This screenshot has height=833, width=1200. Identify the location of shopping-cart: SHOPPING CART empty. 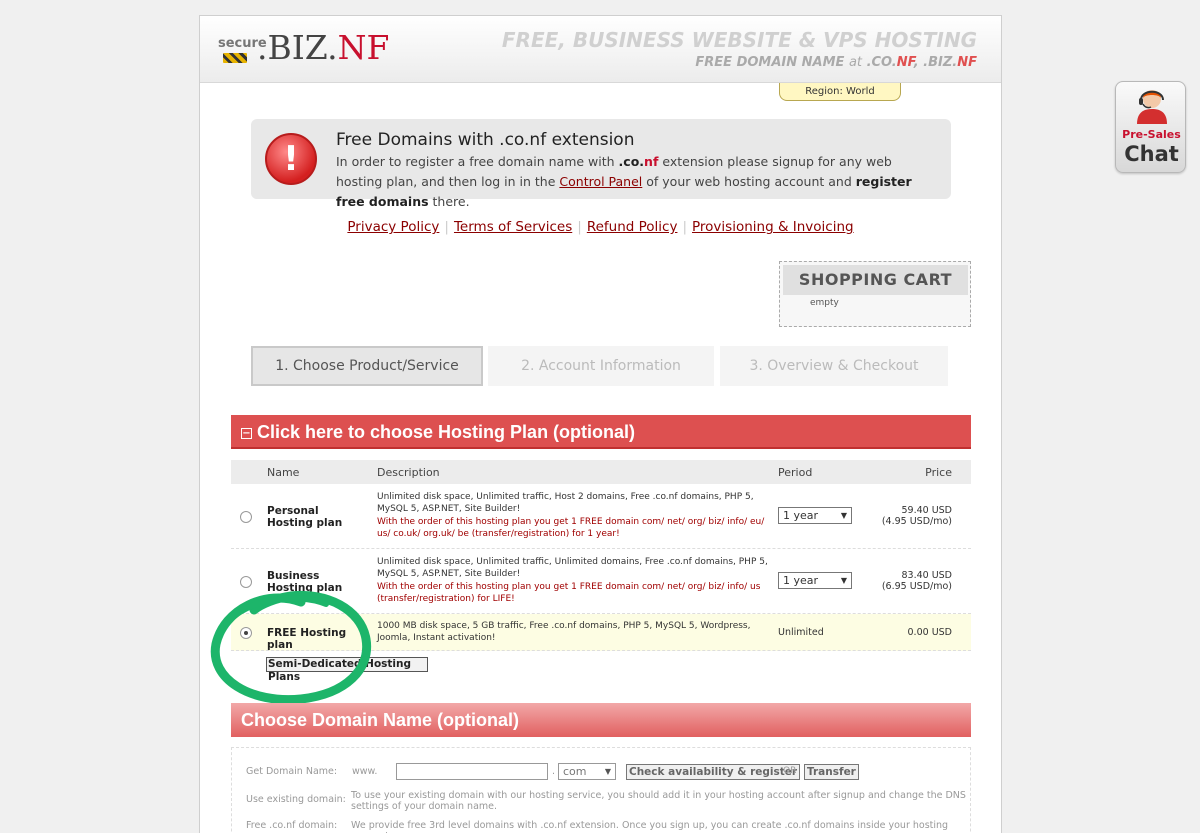
(875, 294).